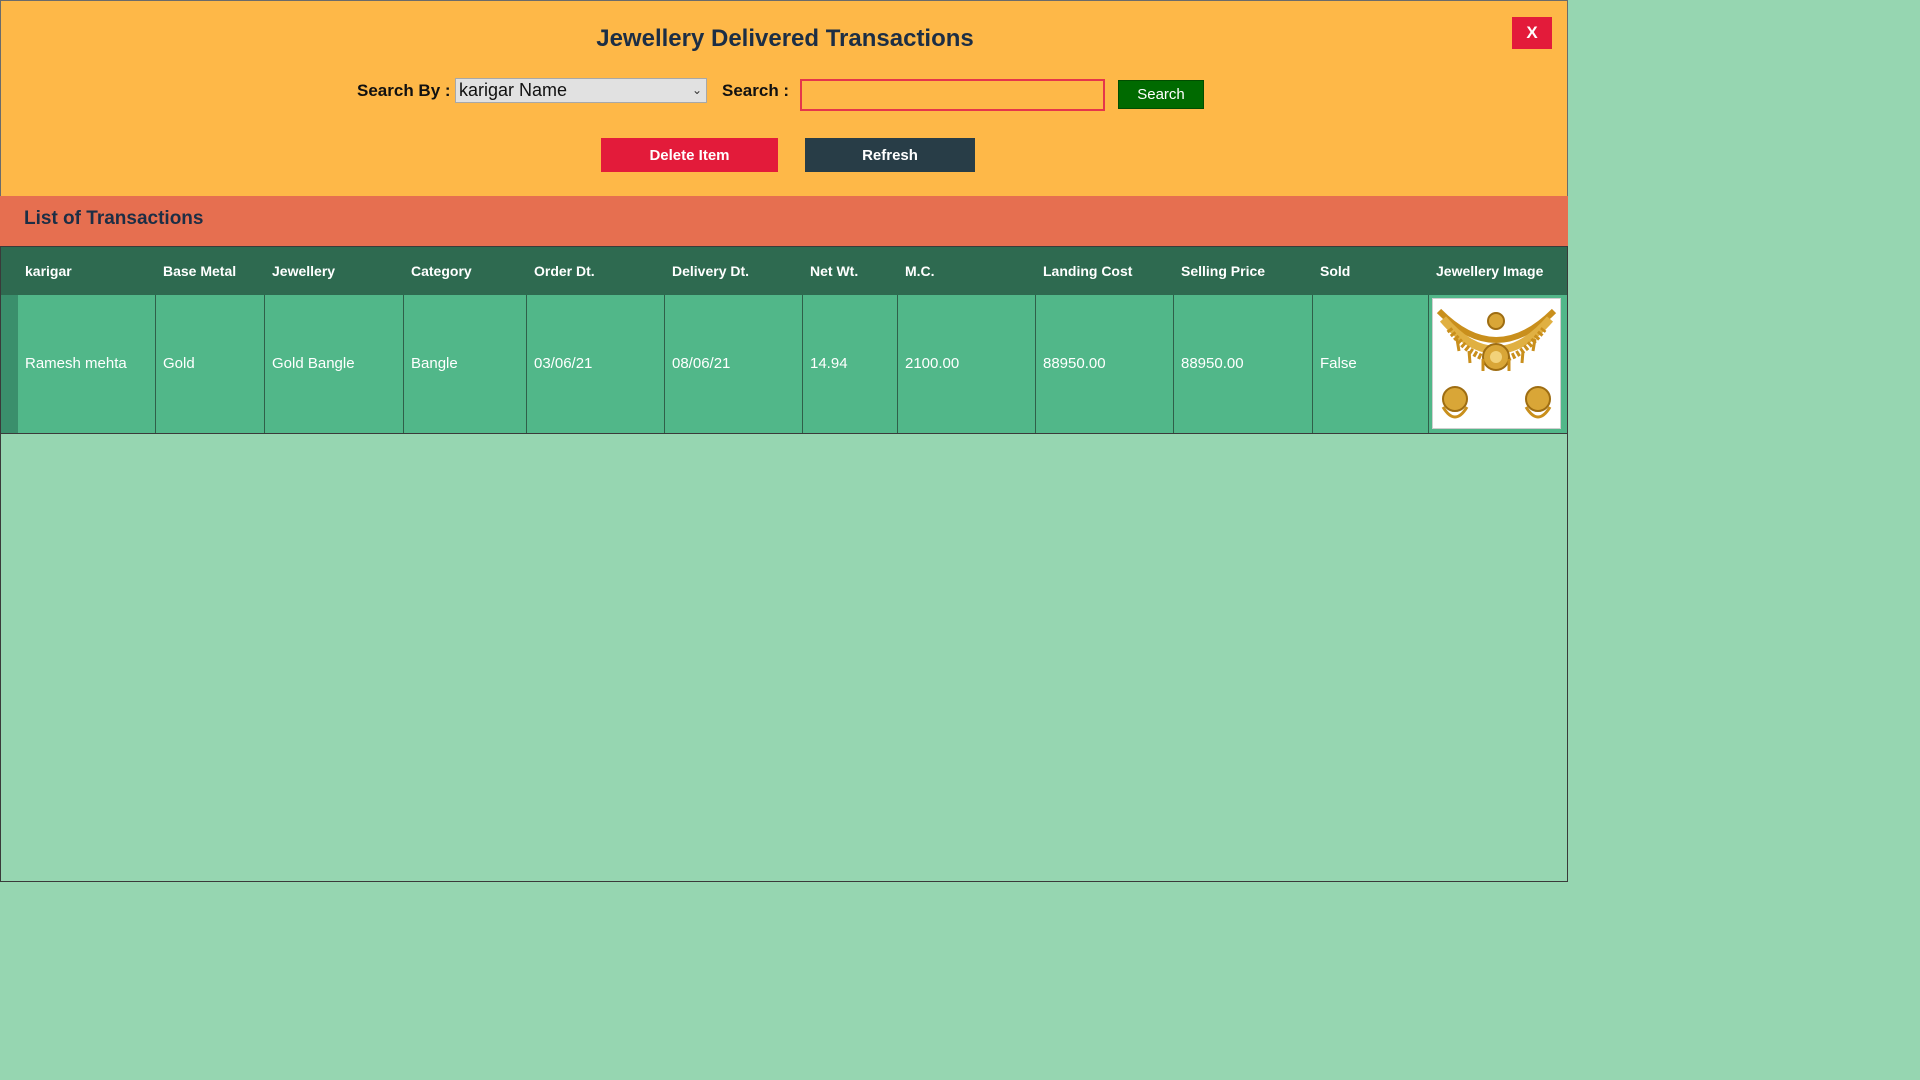 The image size is (1920, 1080). What do you see at coordinates (596, 364) in the screenshot?
I see `cell-order-date: 03/06/21` at bounding box center [596, 364].